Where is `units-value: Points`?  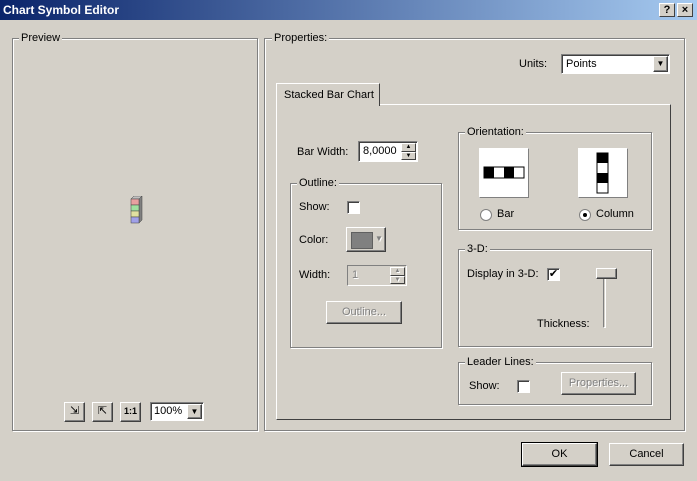
units-value: Points is located at coordinates (581, 64).